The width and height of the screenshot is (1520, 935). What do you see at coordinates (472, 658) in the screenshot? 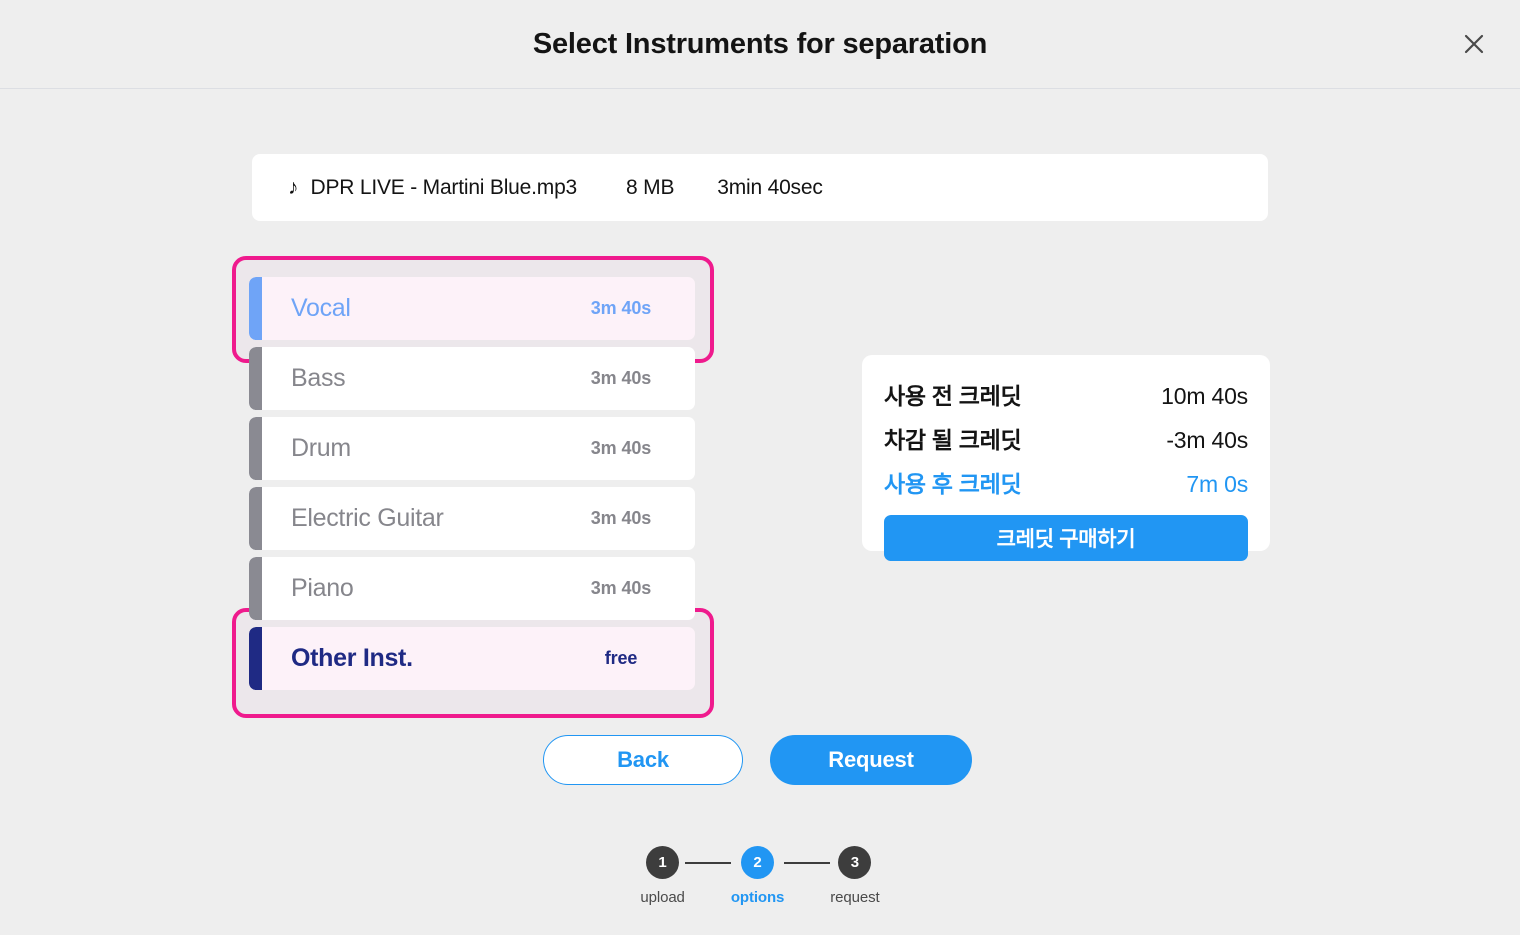
I see `instrument-row-other-inst: Other Inst. free` at bounding box center [472, 658].